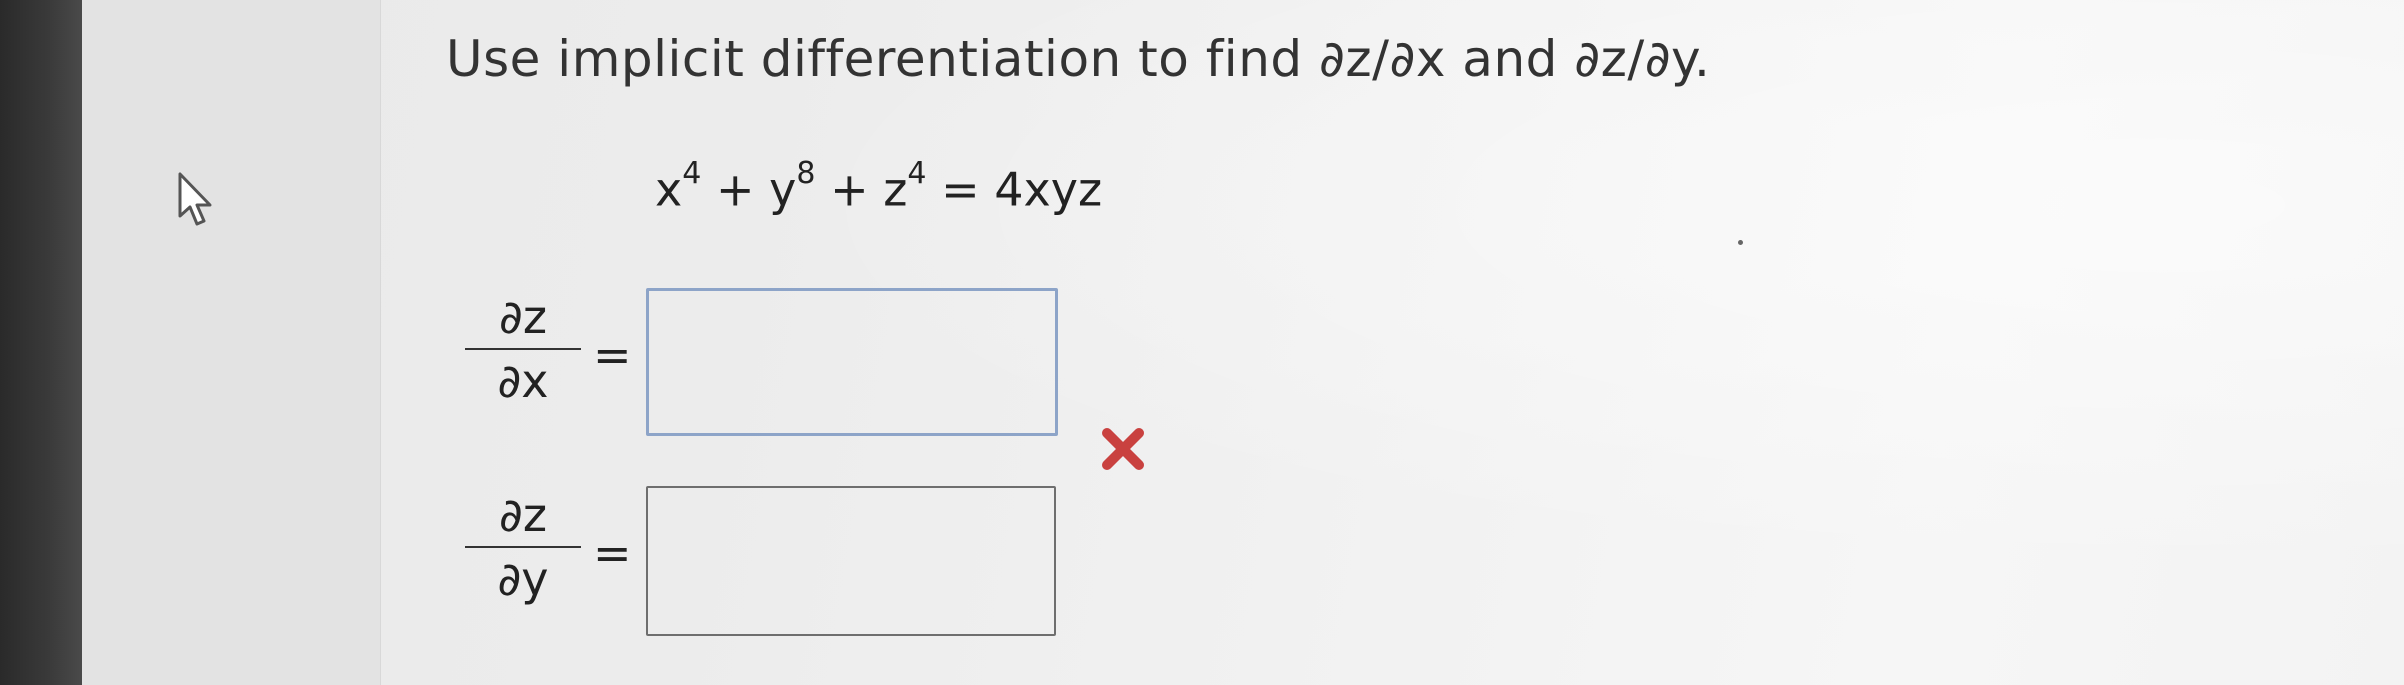 The height and width of the screenshot is (685, 2404). I want to click on partial-dz-dy-label: ∂z ∂y, so click(523, 547).